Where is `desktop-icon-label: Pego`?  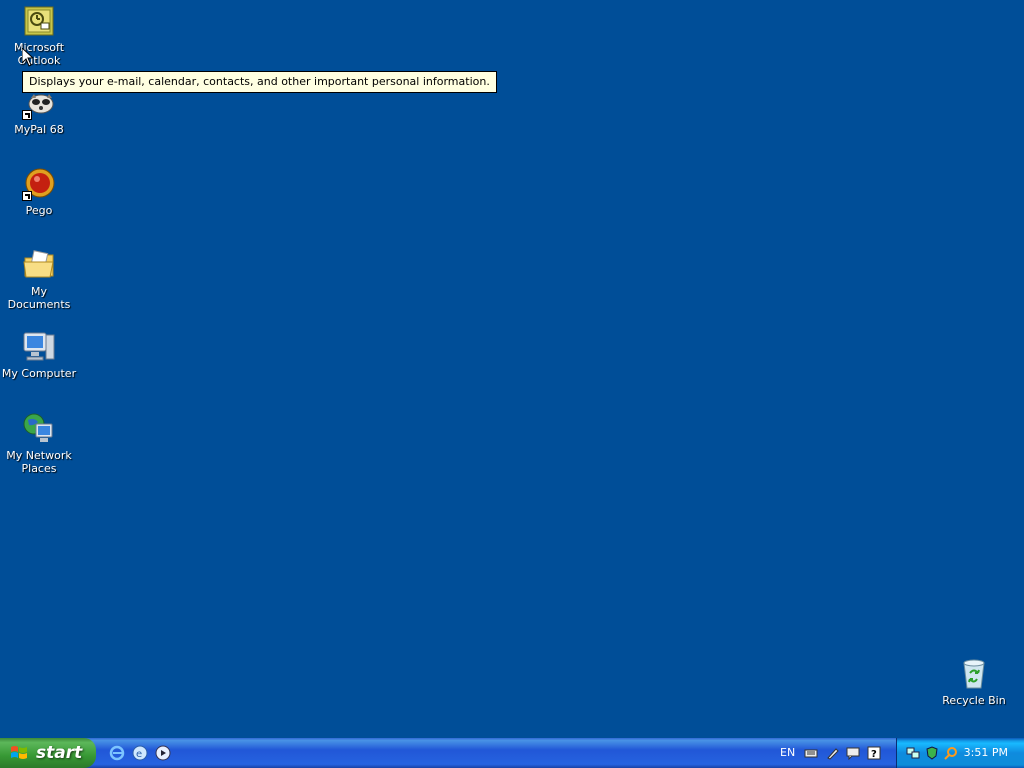
desktop-icon-label: Pego is located at coordinates (39, 210).